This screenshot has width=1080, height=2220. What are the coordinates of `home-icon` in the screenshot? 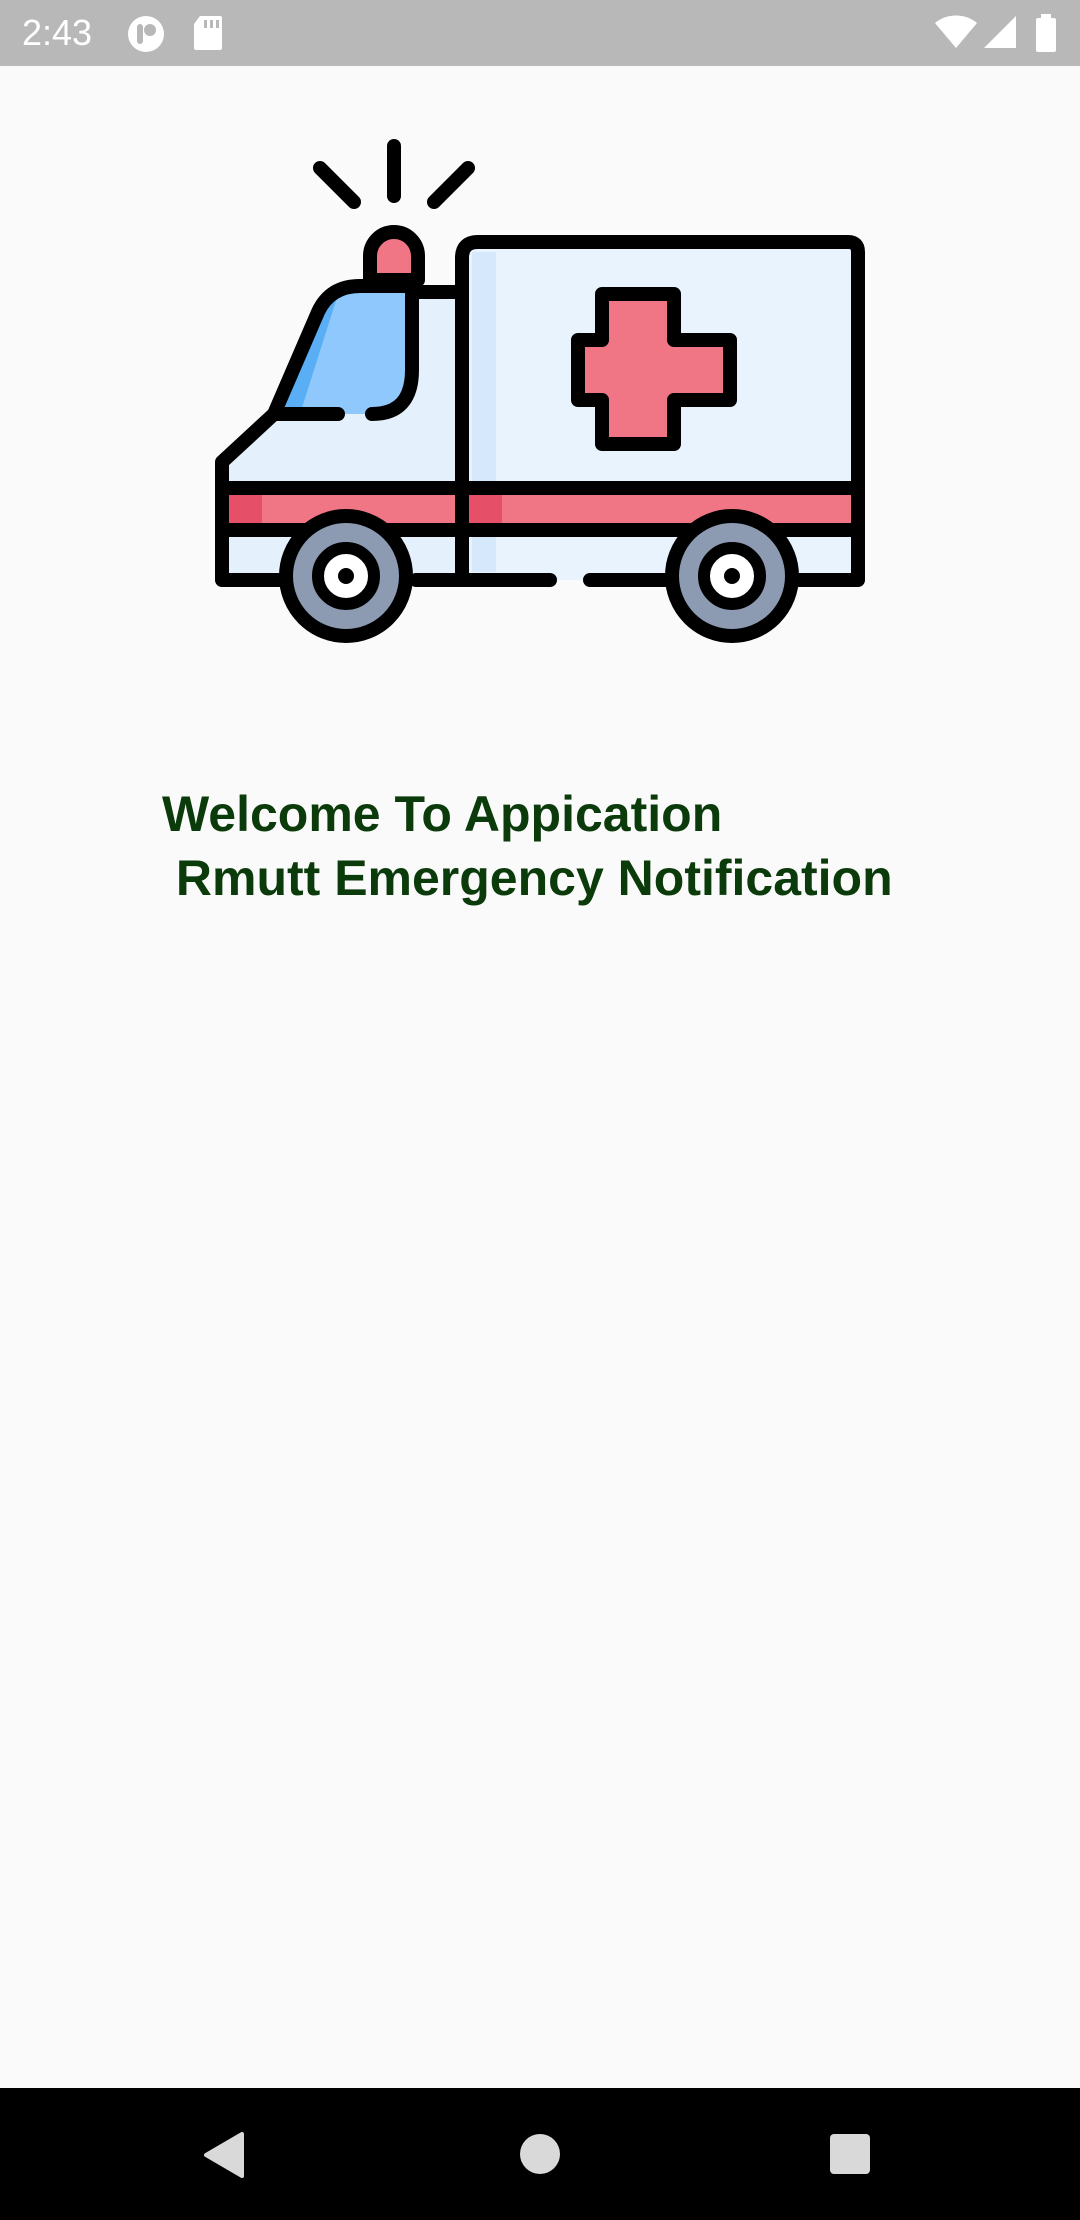 It's located at (540, 2154).